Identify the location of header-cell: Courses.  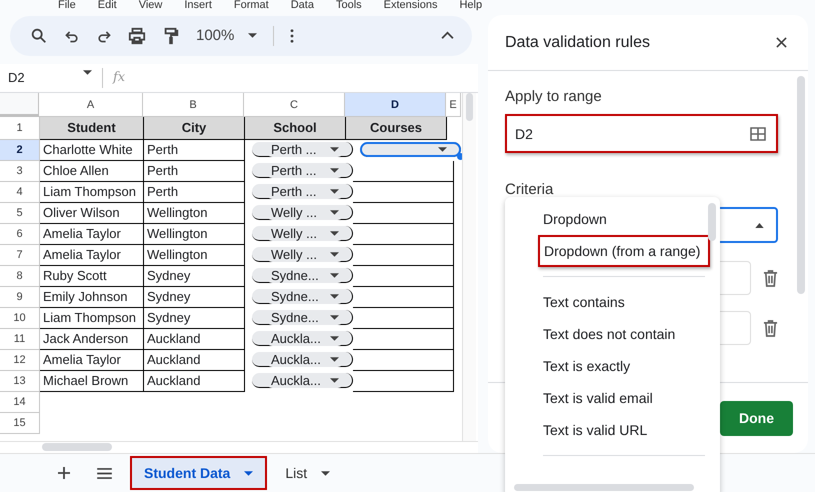
(396, 128).